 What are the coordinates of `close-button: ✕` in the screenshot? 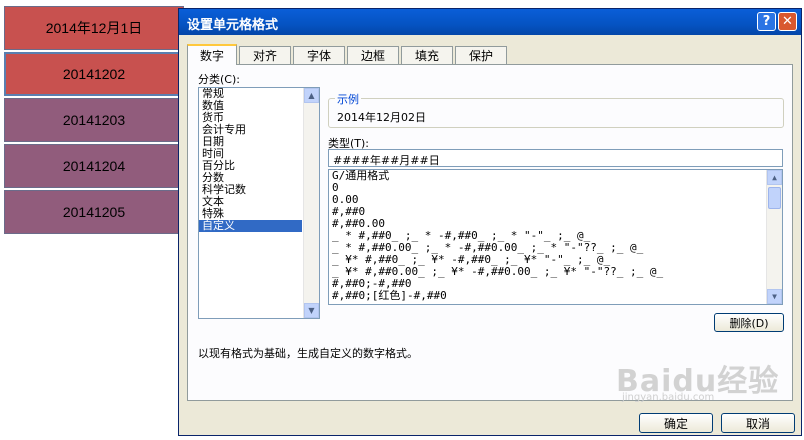 It's located at (787, 21).